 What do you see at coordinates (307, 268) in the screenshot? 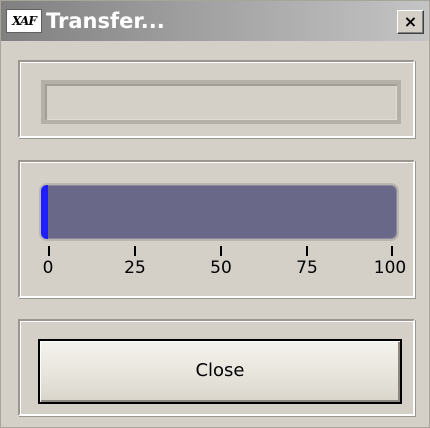
I see `scale-label-75: 75` at bounding box center [307, 268].